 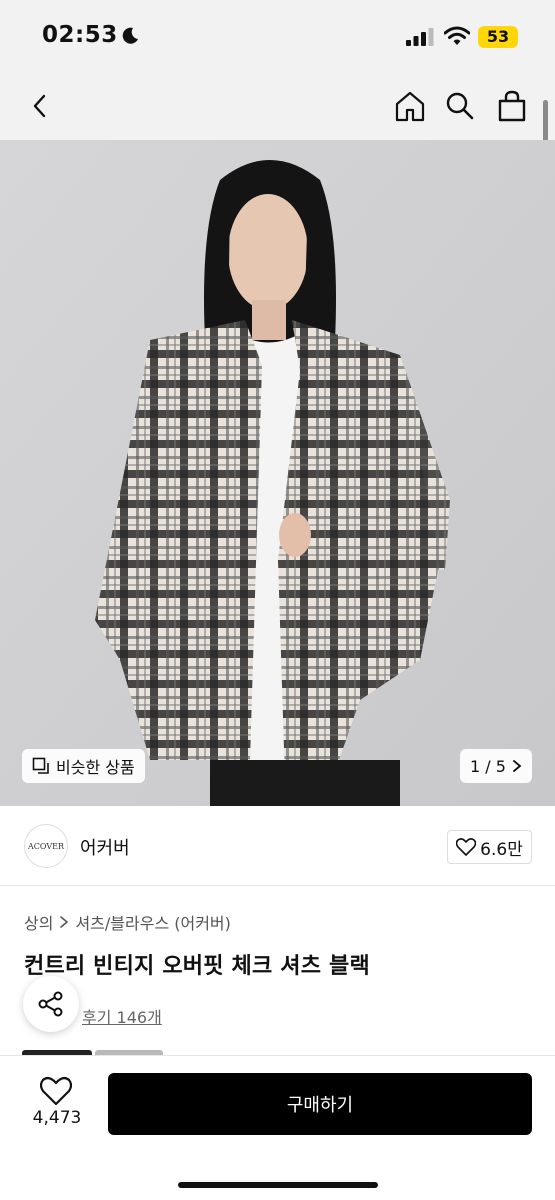 I want to click on search-button, so click(x=460, y=106).